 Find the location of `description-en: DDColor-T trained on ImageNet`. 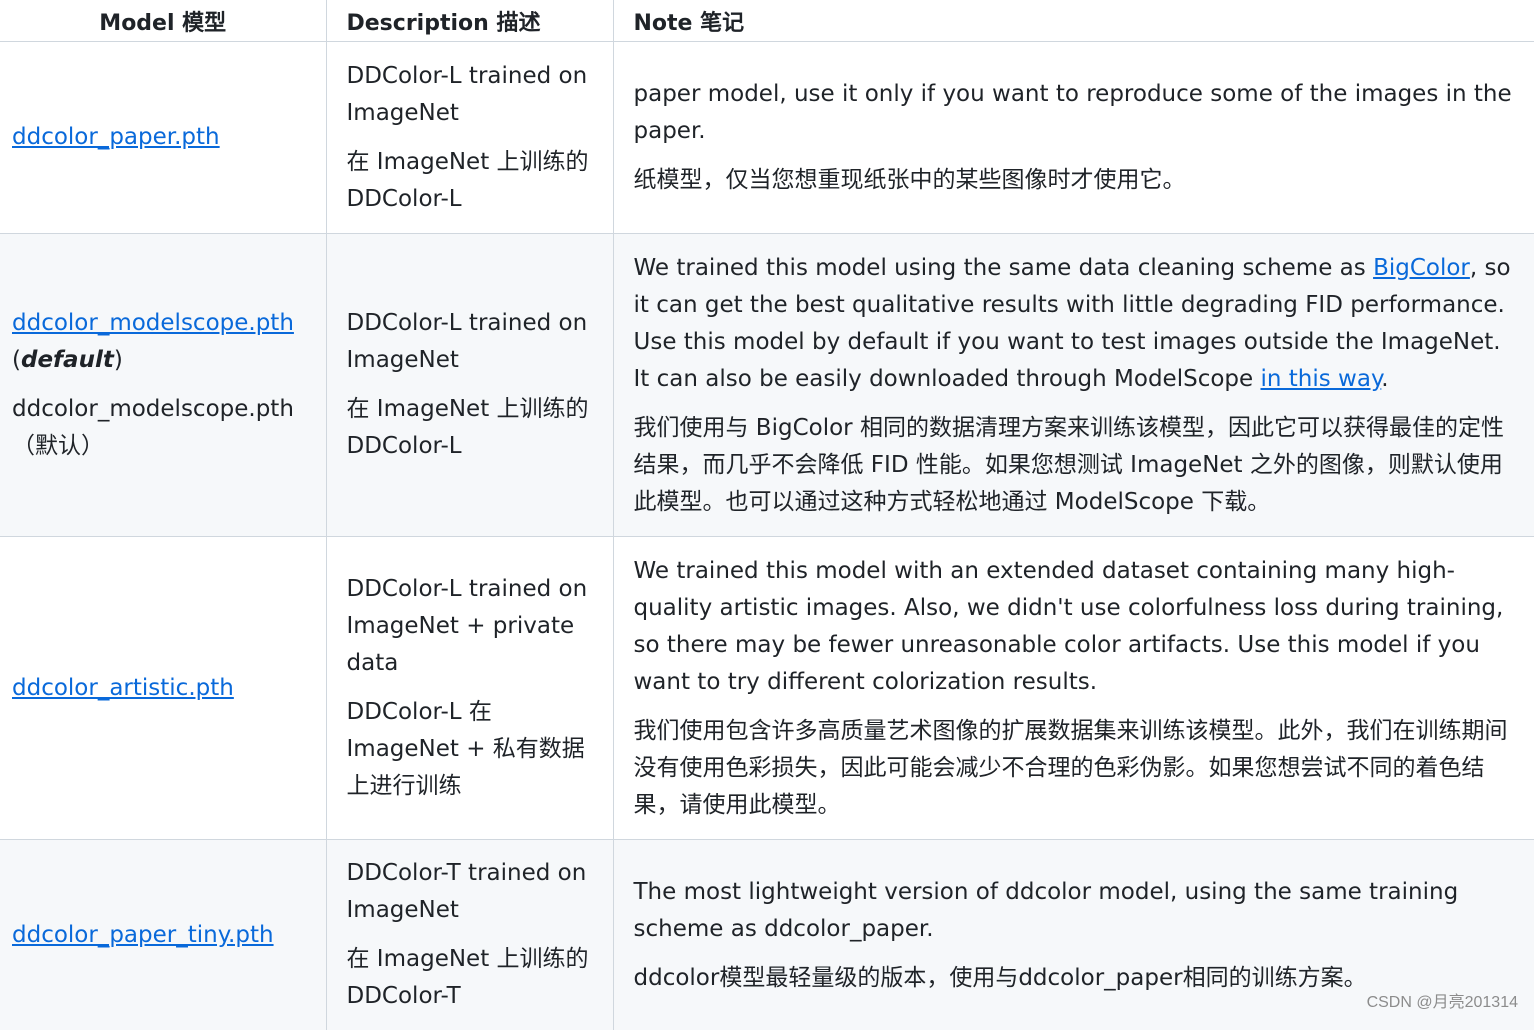

description-en: DDColor-T trained on ImageNet is located at coordinates (470, 892).